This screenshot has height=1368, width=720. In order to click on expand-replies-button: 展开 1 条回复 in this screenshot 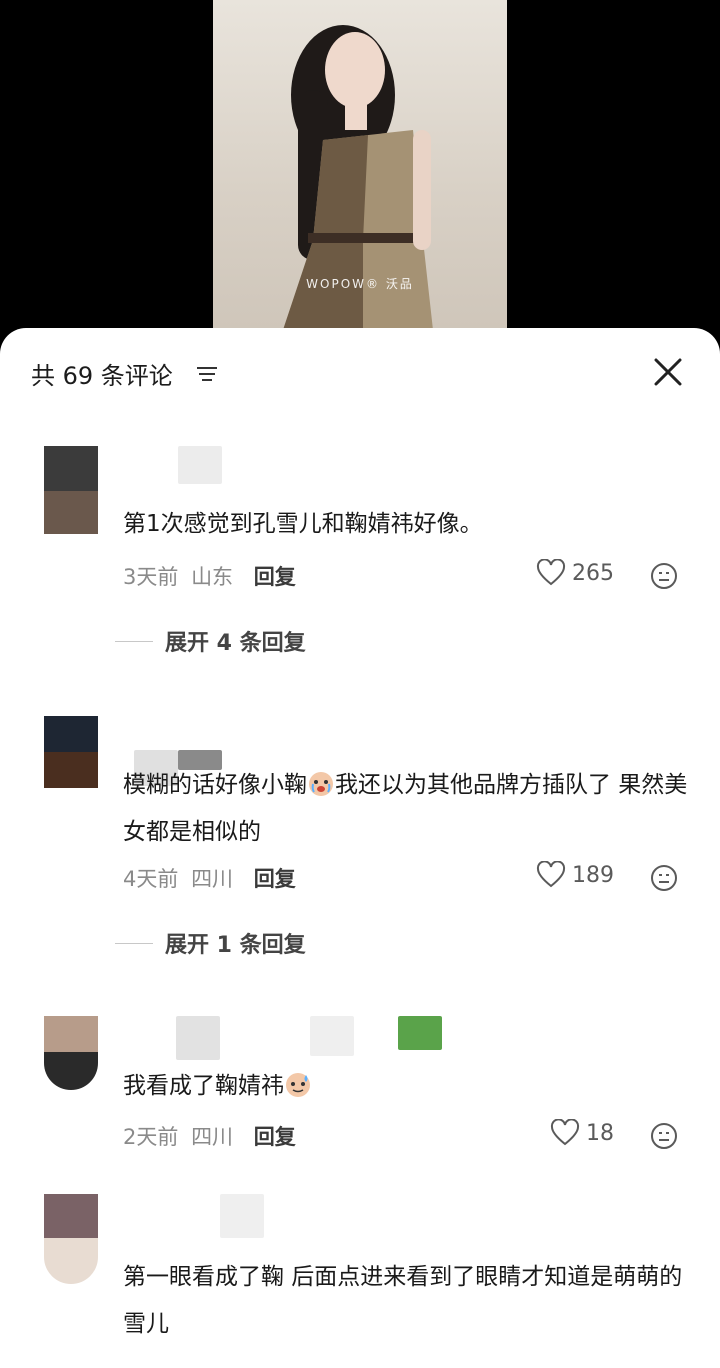, I will do `click(210, 943)`.